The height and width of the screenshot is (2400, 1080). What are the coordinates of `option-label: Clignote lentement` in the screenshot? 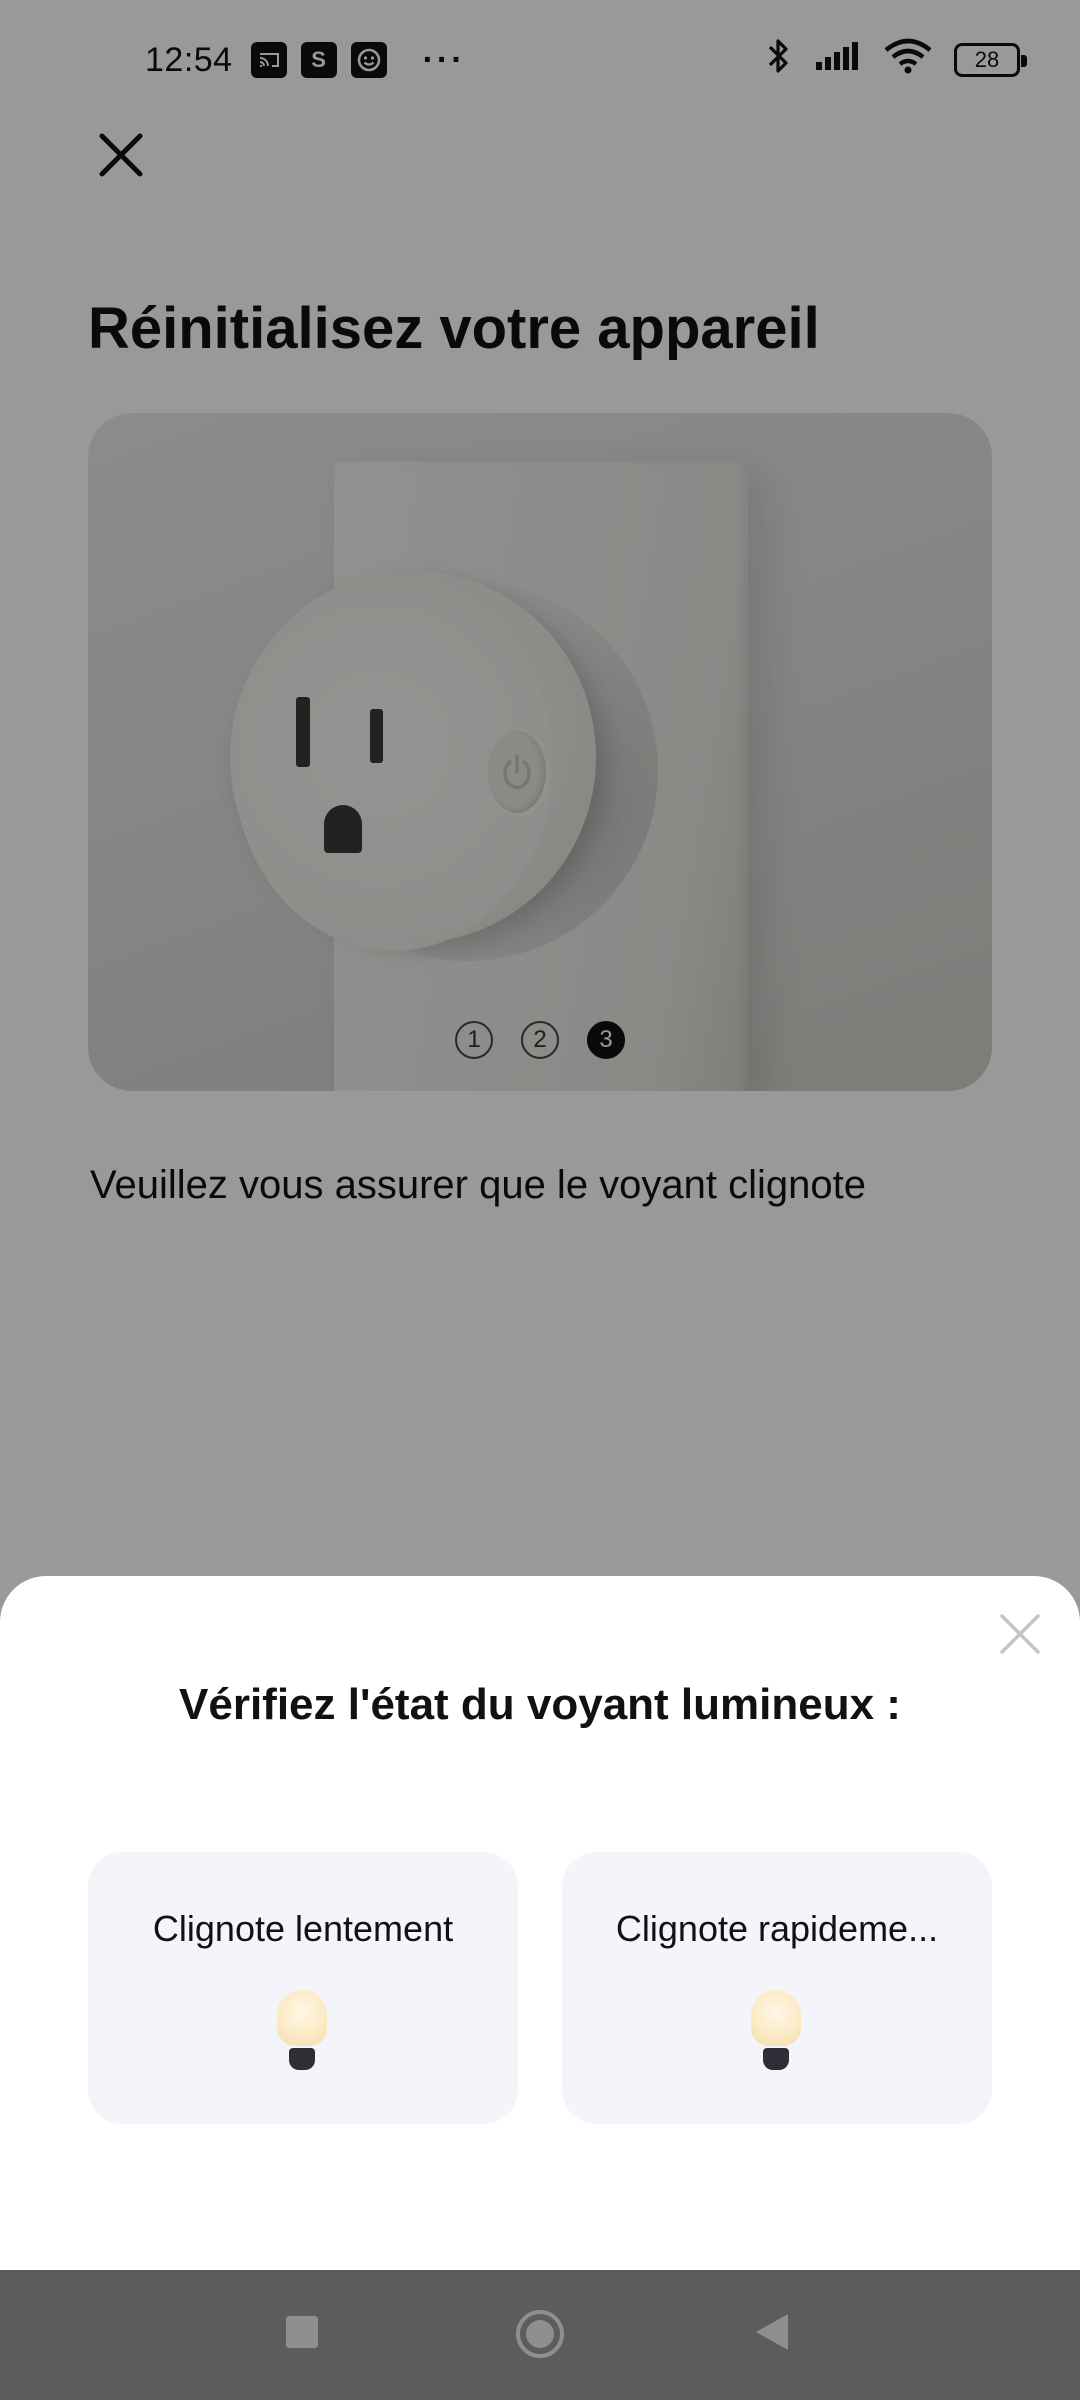 It's located at (303, 1928).